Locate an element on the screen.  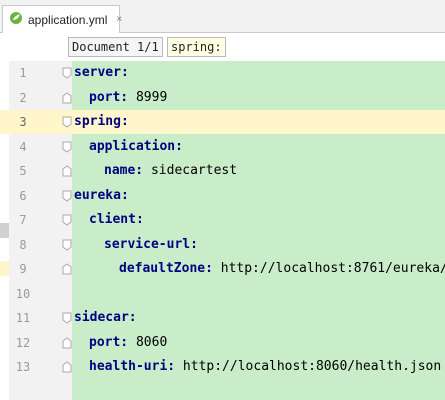
yaml-value: http://localhost:8761/eureka/ is located at coordinates (332, 268).